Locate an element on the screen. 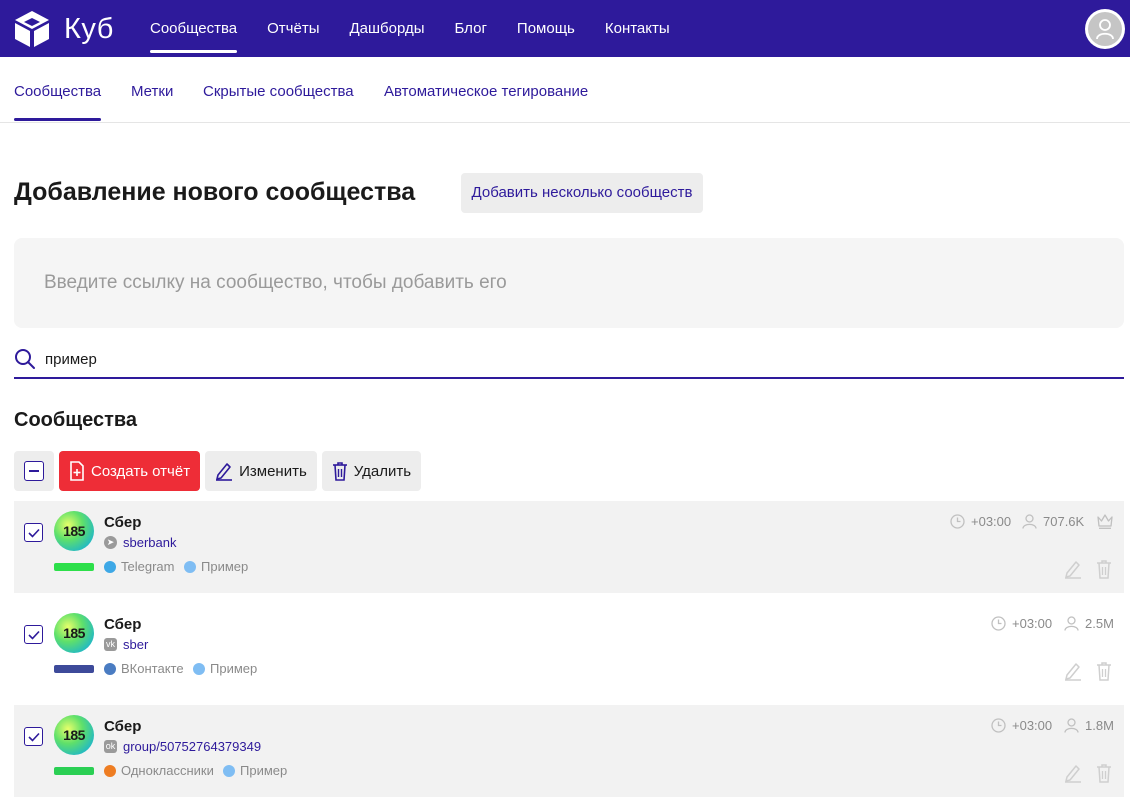 This screenshot has height=803, width=1130. minus-icon is located at coordinates (34, 471).